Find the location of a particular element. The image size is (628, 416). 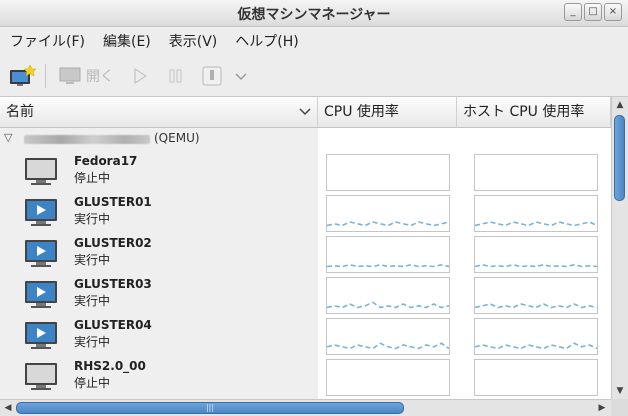

column-host-cpu: ホスト CPU 使用率 is located at coordinates (534, 112).